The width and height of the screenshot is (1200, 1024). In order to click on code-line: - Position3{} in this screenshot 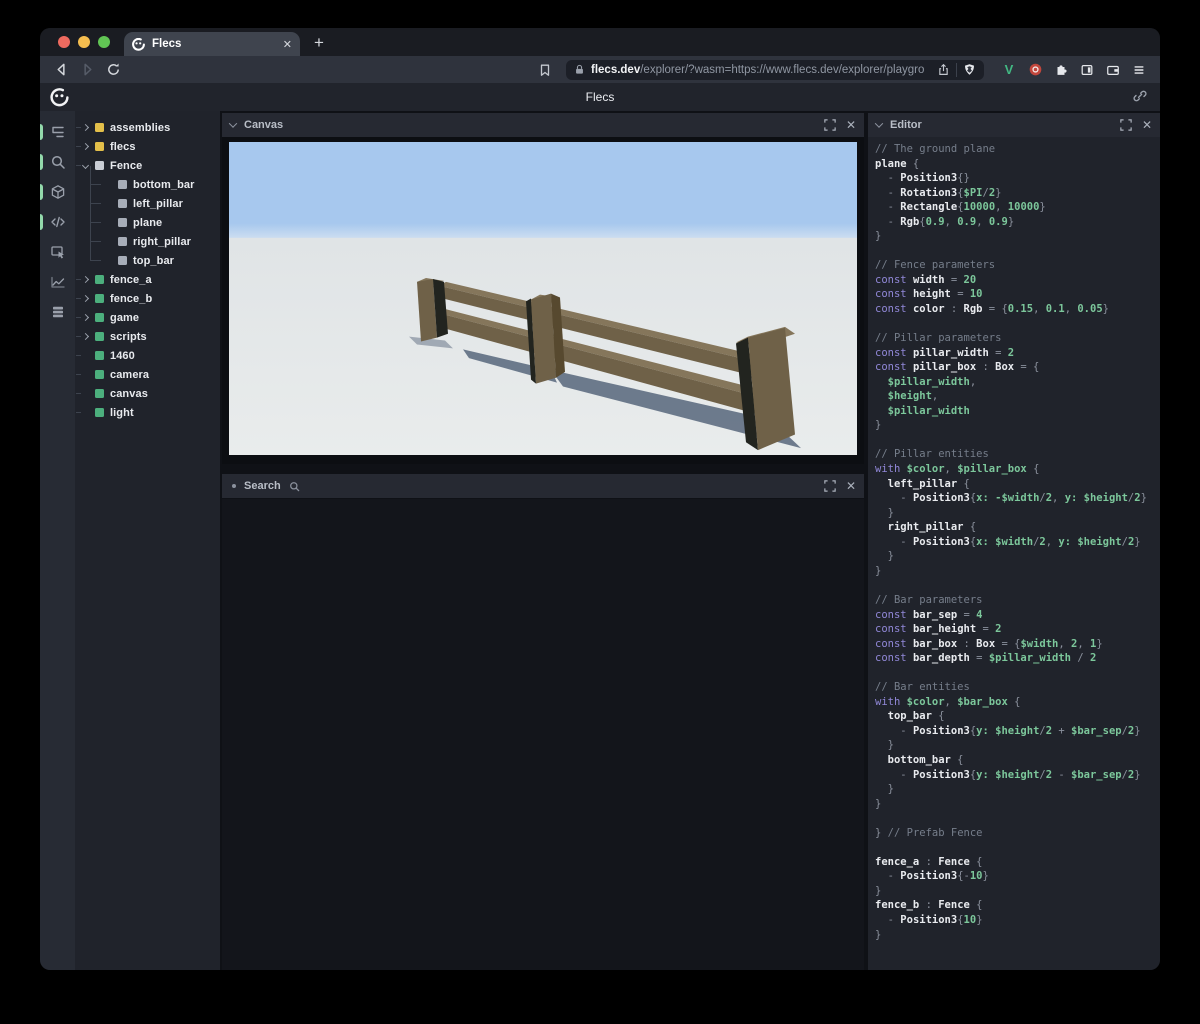, I will do `click(922, 178)`.